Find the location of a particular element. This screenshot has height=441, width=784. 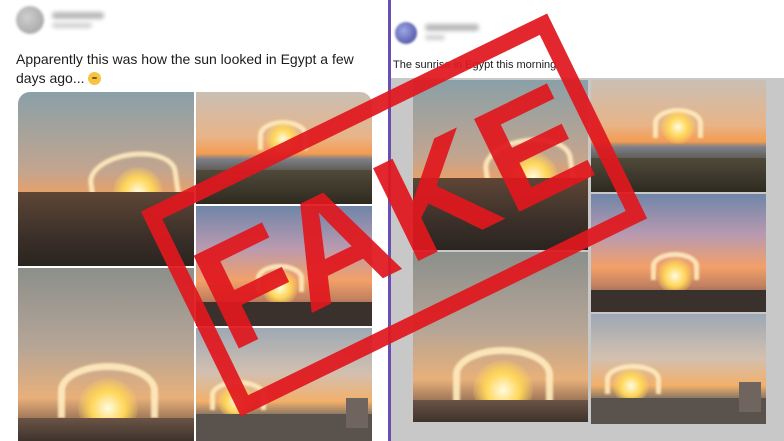

blurred-timestamp is located at coordinates (435, 37).